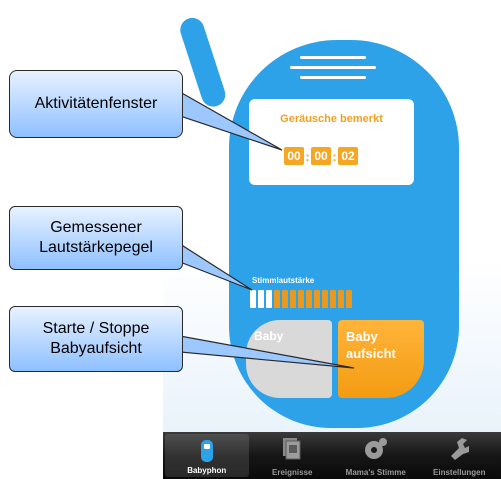 The height and width of the screenshot is (479, 501). I want to click on callout-volume-level: Gemessener Lautstärkepegel, so click(96, 238).